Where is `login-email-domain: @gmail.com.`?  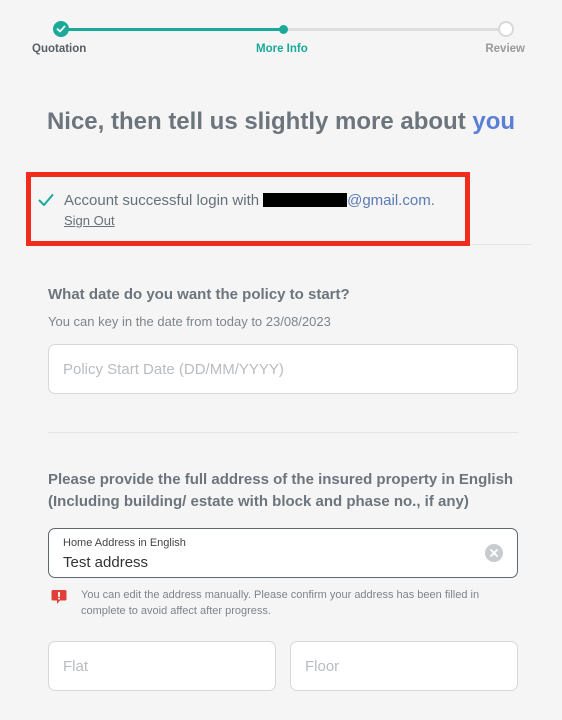 login-email-domain: @gmail.com. is located at coordinates (391, 200).